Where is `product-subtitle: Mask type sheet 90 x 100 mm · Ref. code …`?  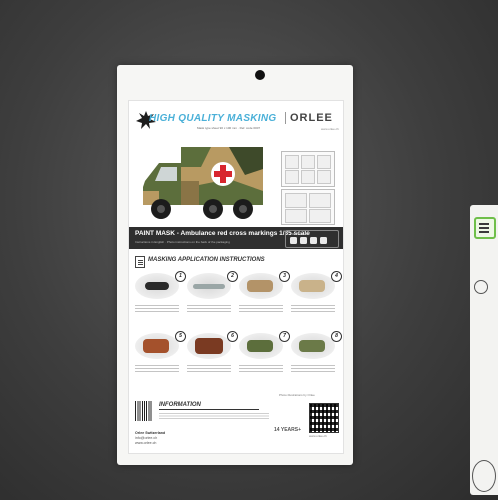
product-subtitle: Mask type sheet 90 x 100 mm · Ref. code … is located at coordinates (229, 128).